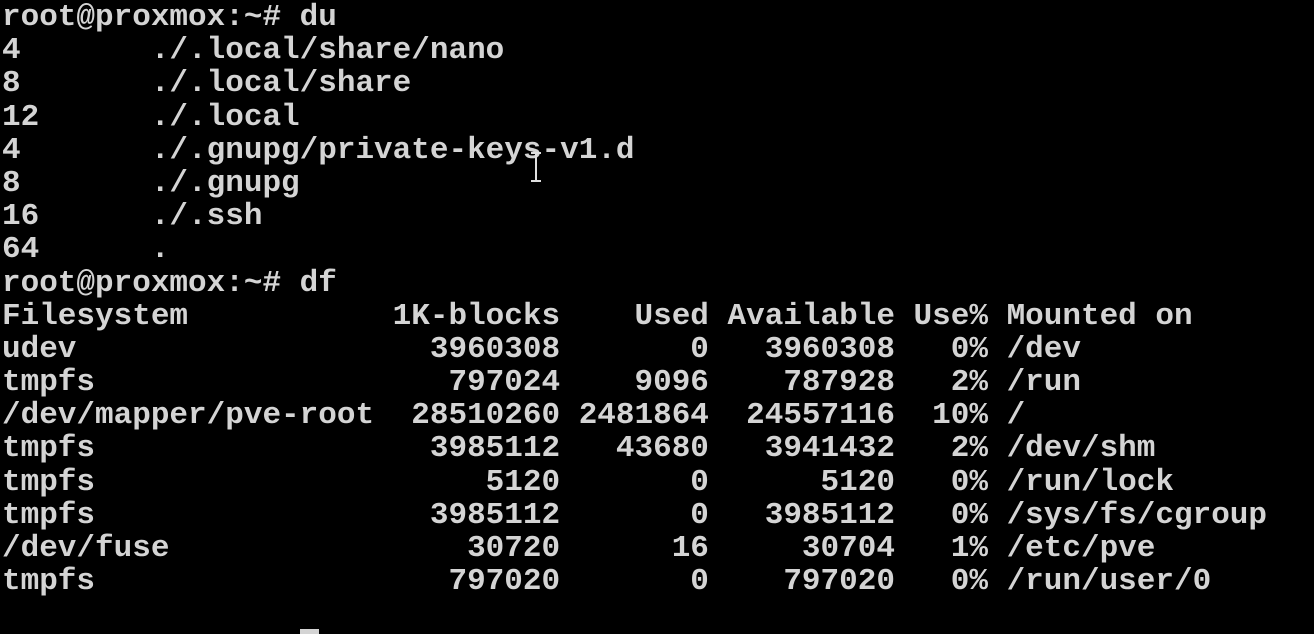 This screenshot has height=634, width=1314. What do you see at coordinates (253, 51) in the screenshot?
I see `terminal-line-du-output: 4 ./.local/share/nano` at bounding box center [253, 51].